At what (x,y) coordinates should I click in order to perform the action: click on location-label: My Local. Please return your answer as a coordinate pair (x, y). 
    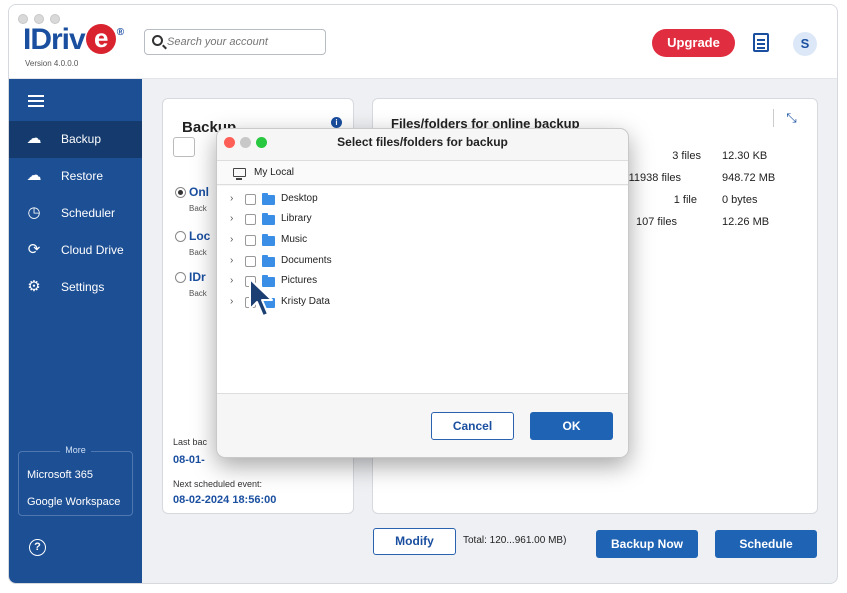
    Looking at the image, I should click on (274, 172).